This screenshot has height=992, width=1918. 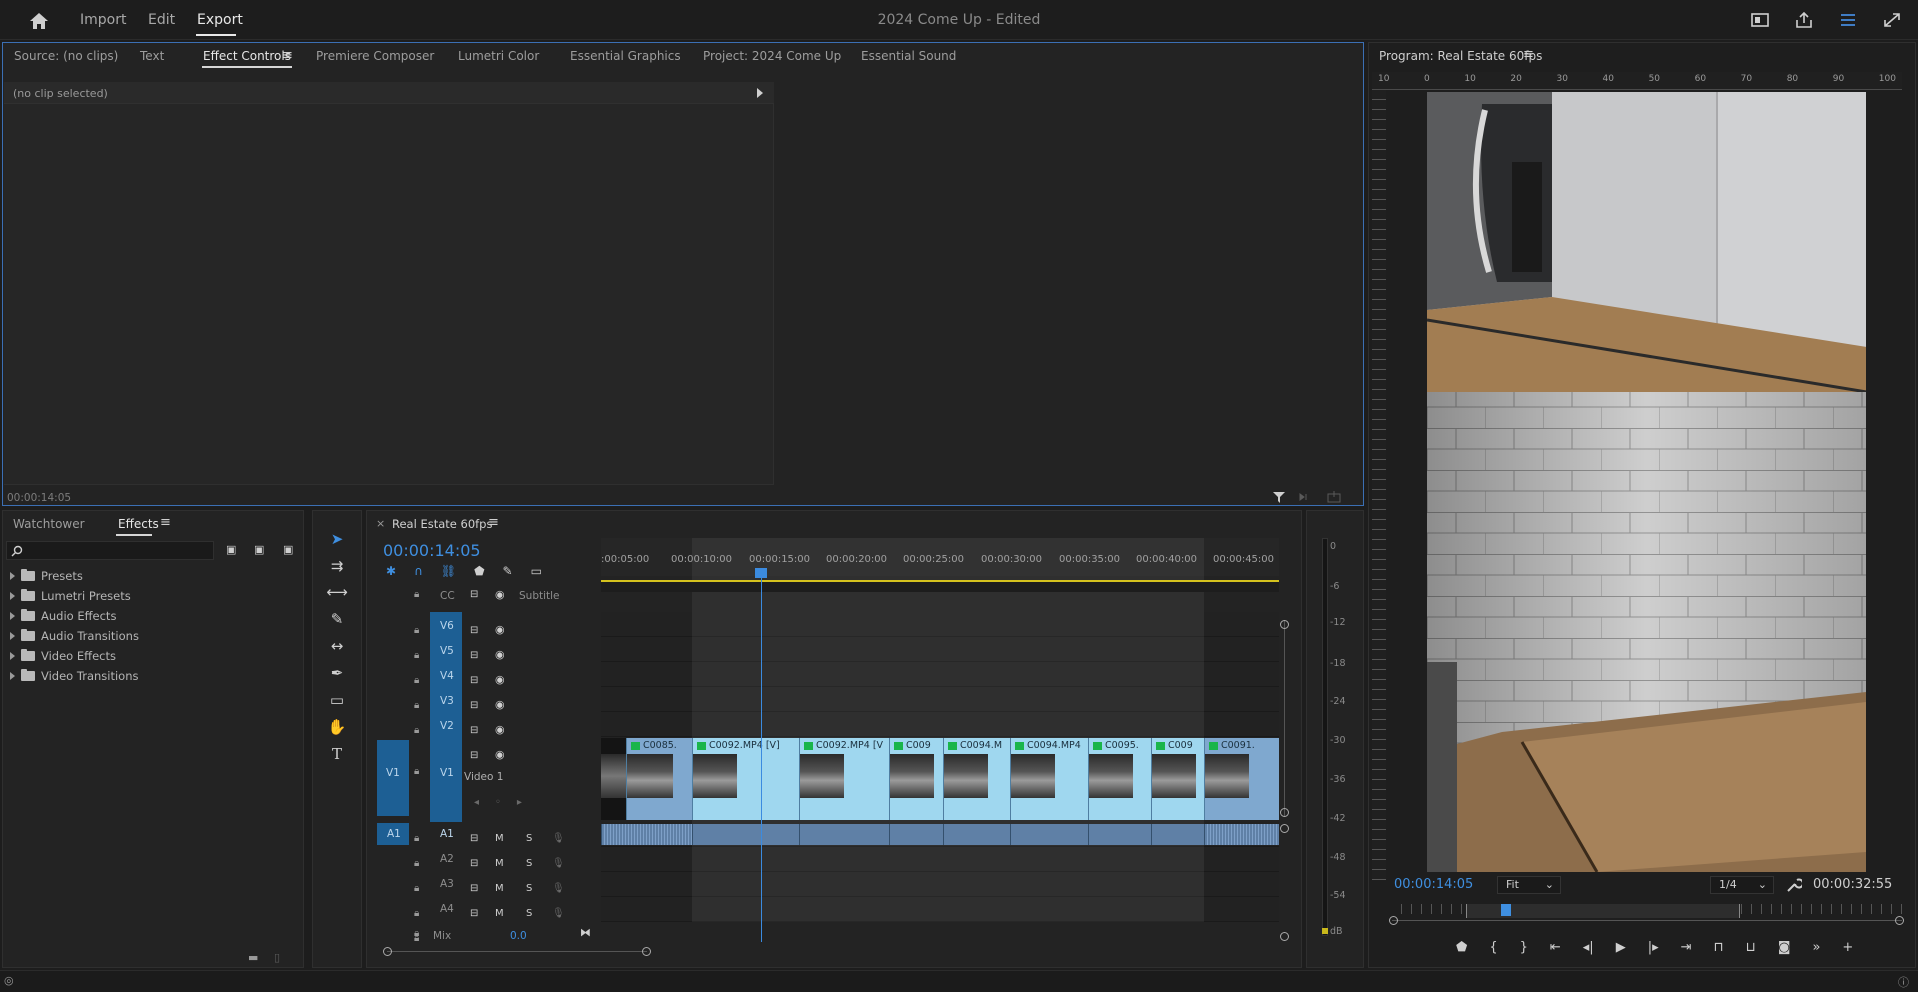 I want to click on track-name-v2: V2, so click(x=447, y=726).